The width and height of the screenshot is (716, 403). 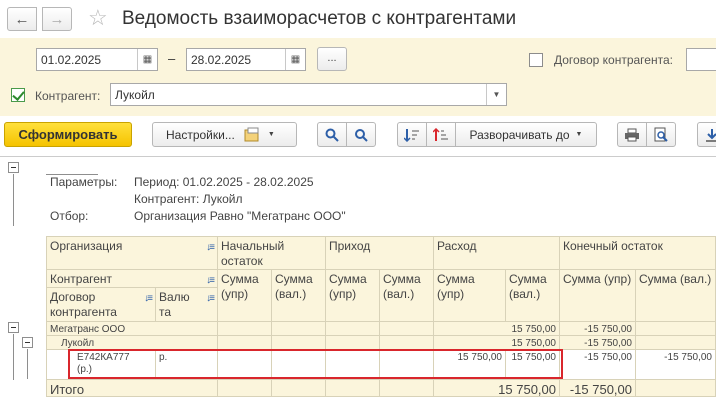 I want to click on header-income: Приход, so click(x=380, y=253).